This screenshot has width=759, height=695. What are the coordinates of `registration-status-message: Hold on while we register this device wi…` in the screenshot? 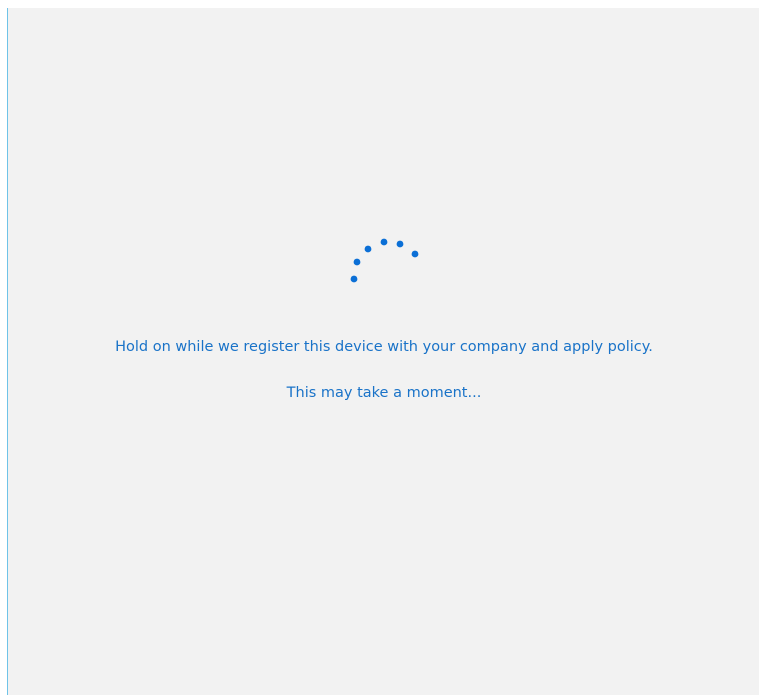 It's located at (384, 347).